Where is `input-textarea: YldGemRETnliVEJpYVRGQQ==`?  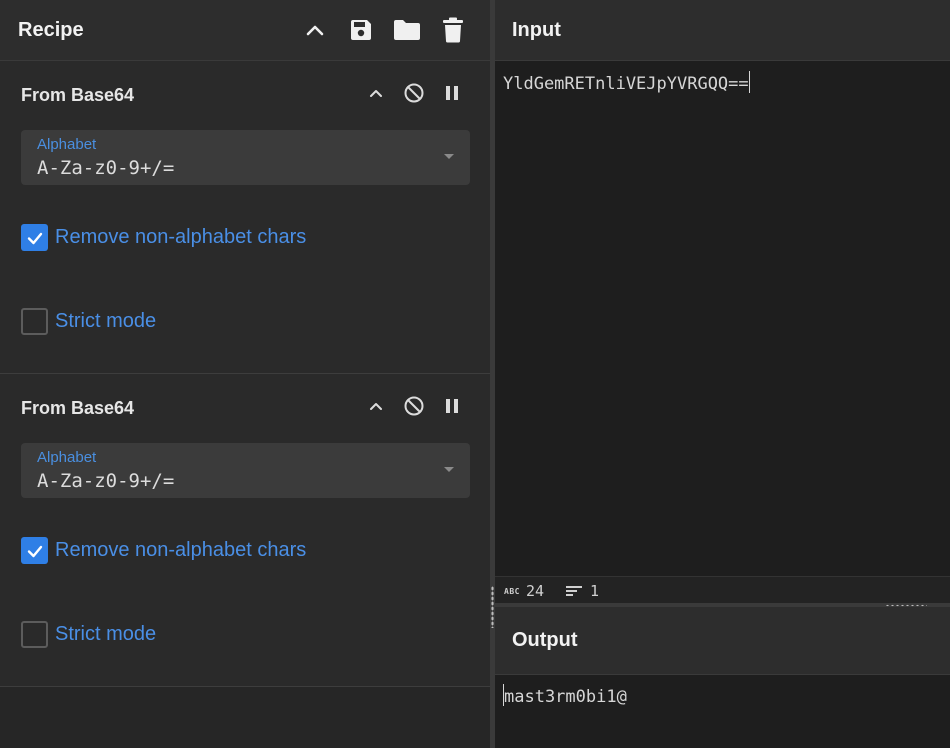 input-textarea: YldGemRETnliVEJpYVRGQQ== is located at coordinates (626, 82).